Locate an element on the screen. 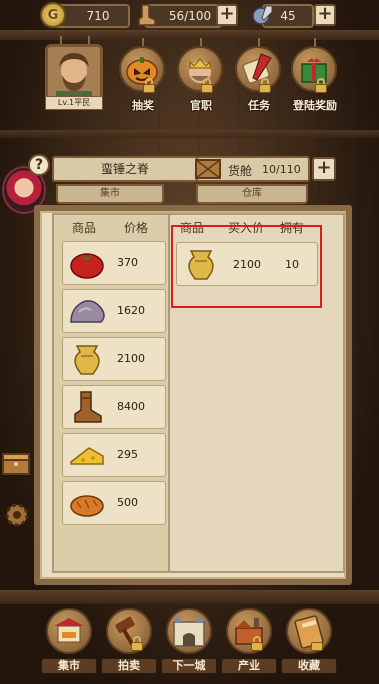 The image size is (379, 684). stone-icon is located at coordinates (87, 311).